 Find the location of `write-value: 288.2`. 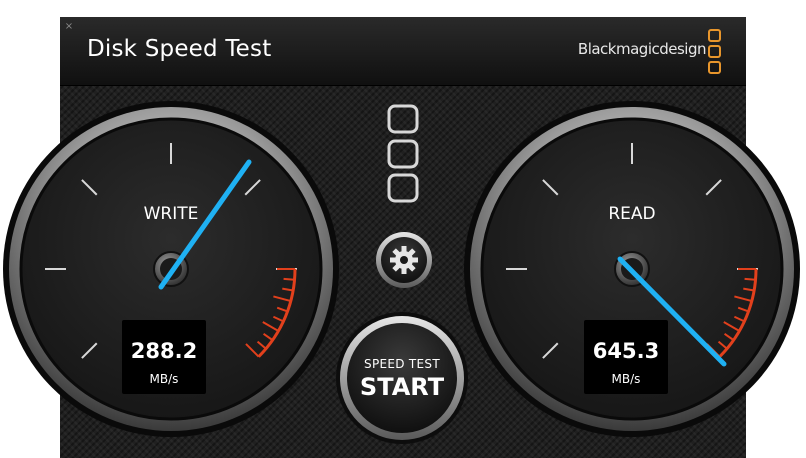

write-value: 288.2 is located at coordinates (164, 351).